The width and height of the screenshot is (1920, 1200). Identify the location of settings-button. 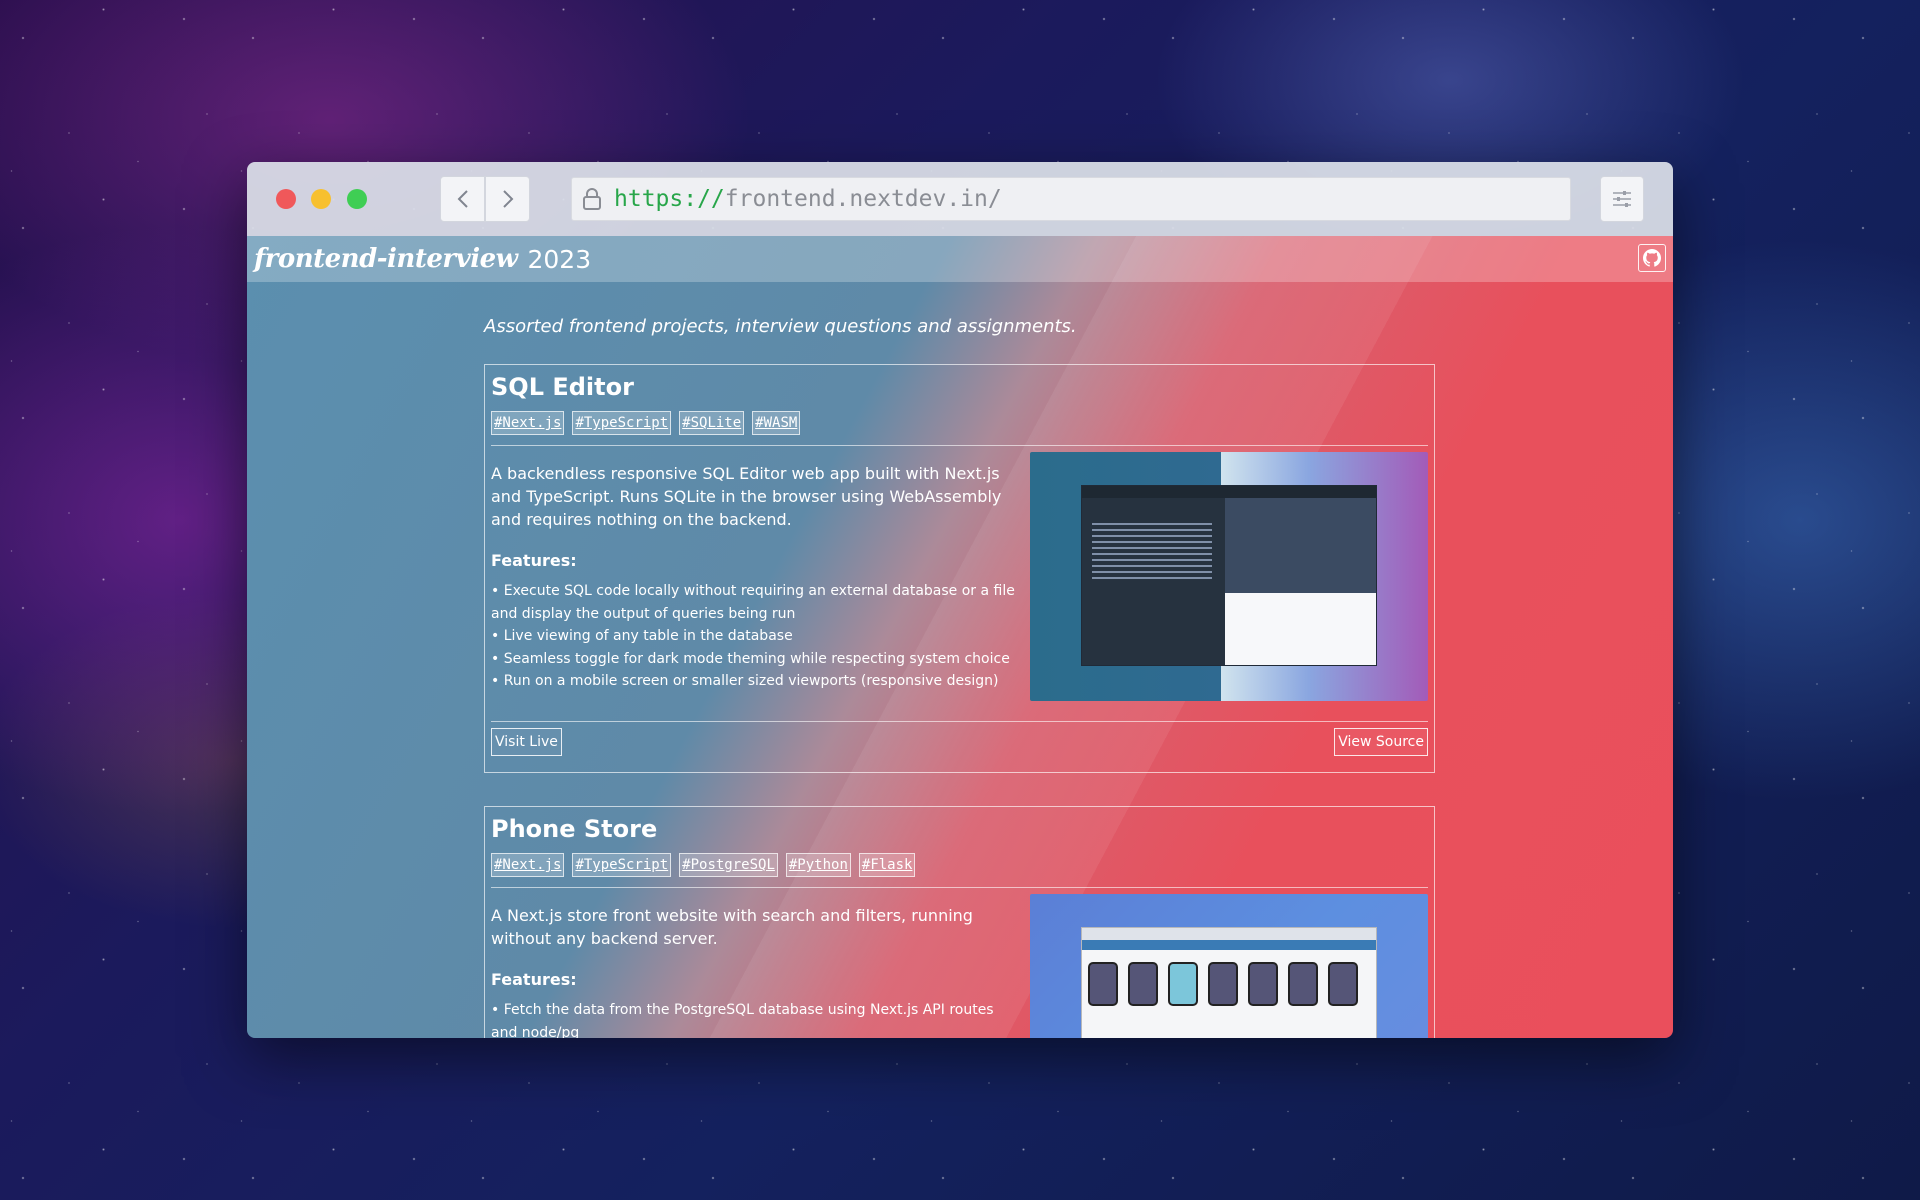
(1622, 199).